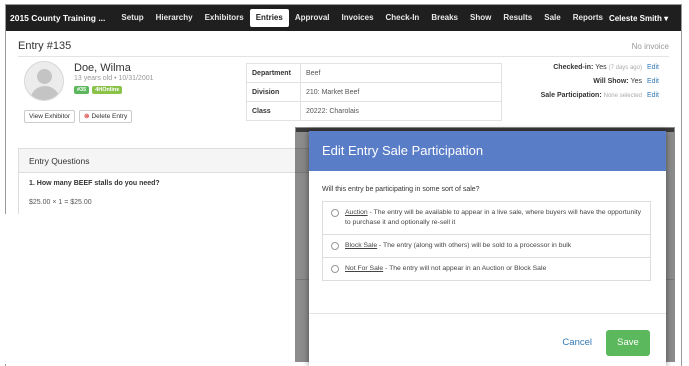 Image resolution: width=689 pixels, height=366 pixels. Describe the element at coordinates (358, 18) in the screenshot. I see `nav-invoices: Invoices` at that location.